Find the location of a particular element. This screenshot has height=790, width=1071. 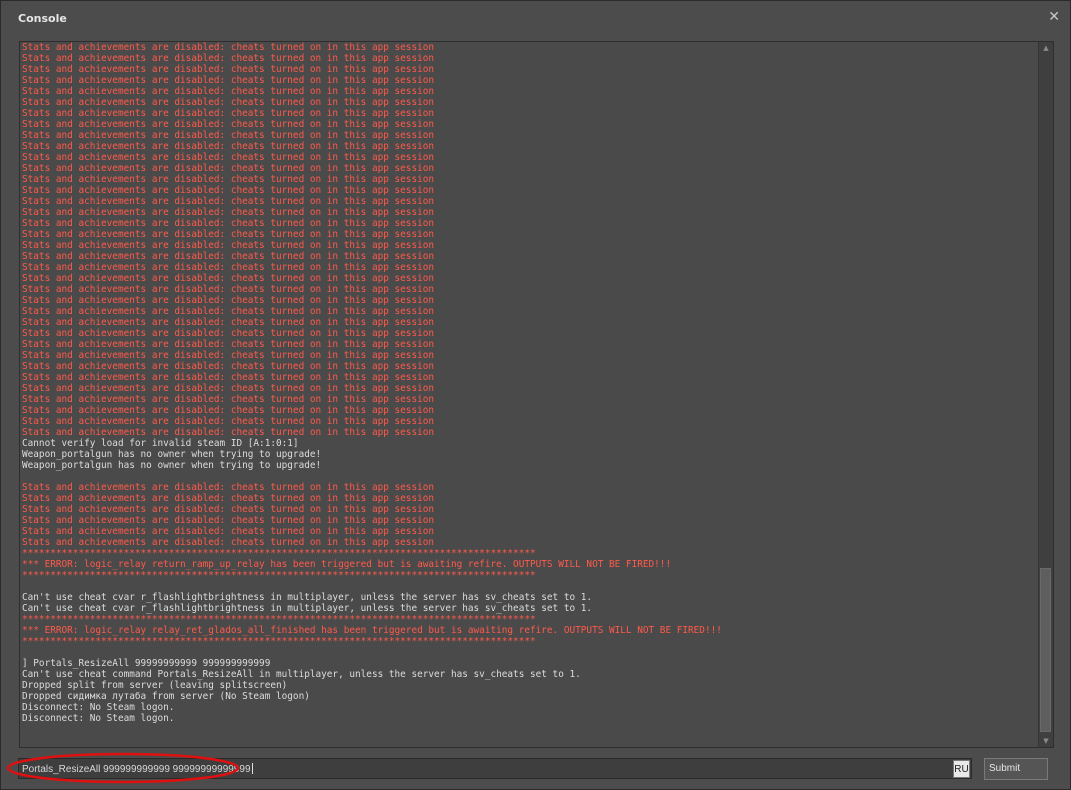

scroll-up-arrow-icon: ▲ is located at coordinates (1046, 48).